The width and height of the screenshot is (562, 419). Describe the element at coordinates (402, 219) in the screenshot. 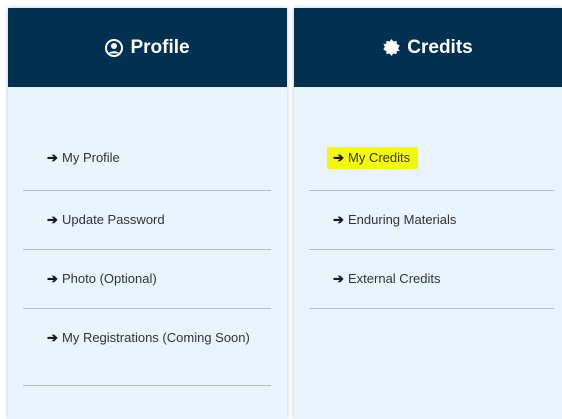

I see `menu-item-label: Enduring Materials` at that location.